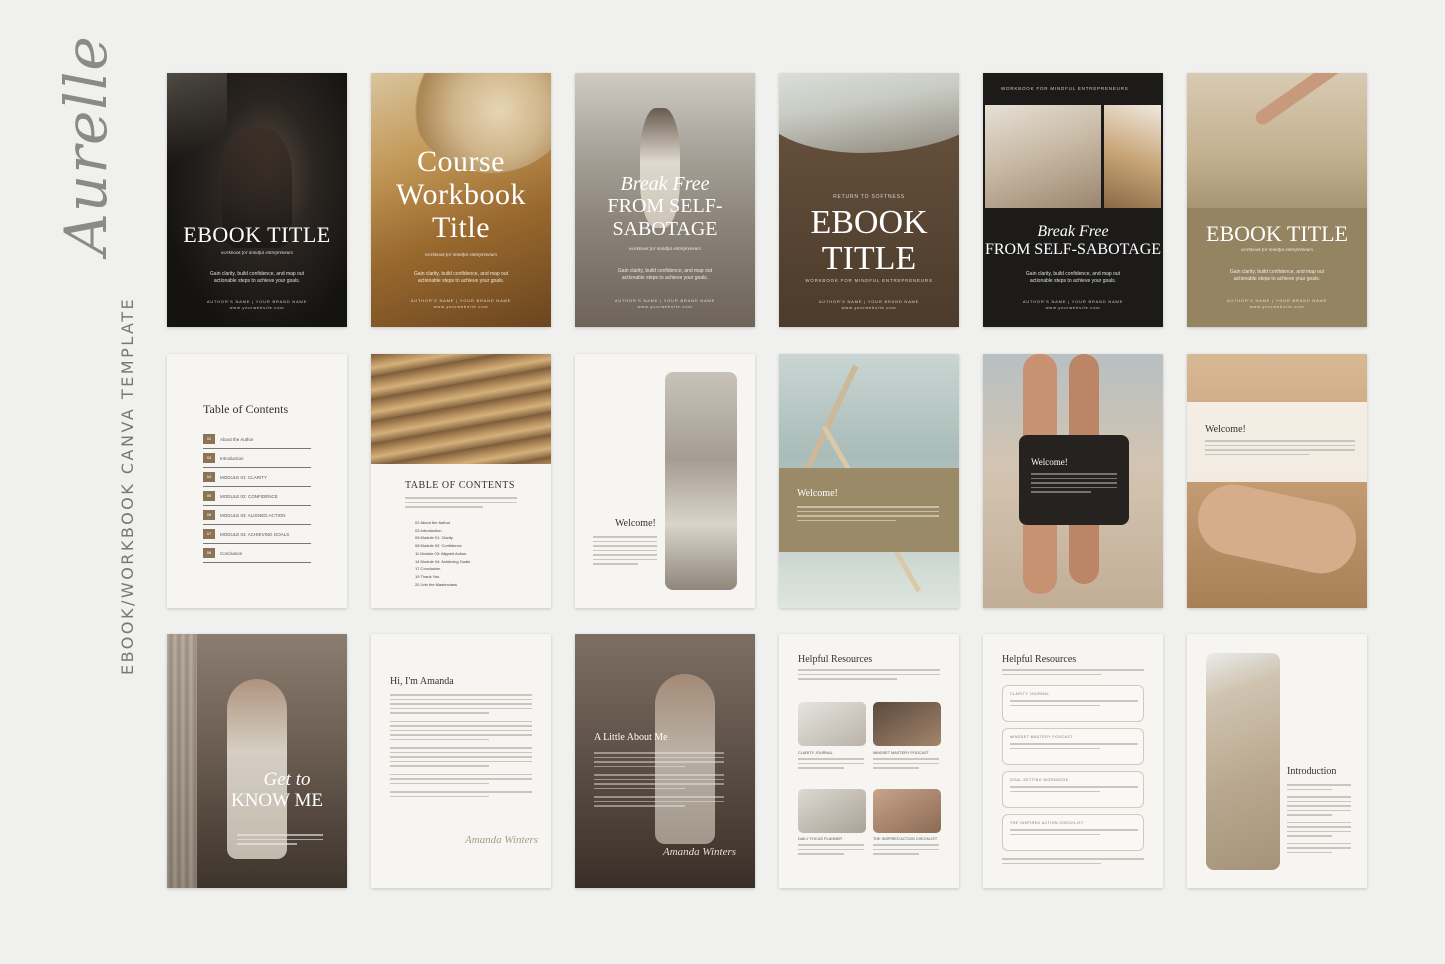 This screenshot has width=1445, height=964. What do you see at coordinates (257, 534) in the screenshot?
I see `toc-item: 07 MODULE 04: ACHIEVING GOALS` at bounding box center [257, 534].